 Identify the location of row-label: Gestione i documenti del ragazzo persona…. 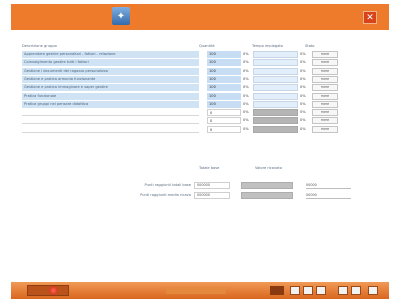
(110, 71).